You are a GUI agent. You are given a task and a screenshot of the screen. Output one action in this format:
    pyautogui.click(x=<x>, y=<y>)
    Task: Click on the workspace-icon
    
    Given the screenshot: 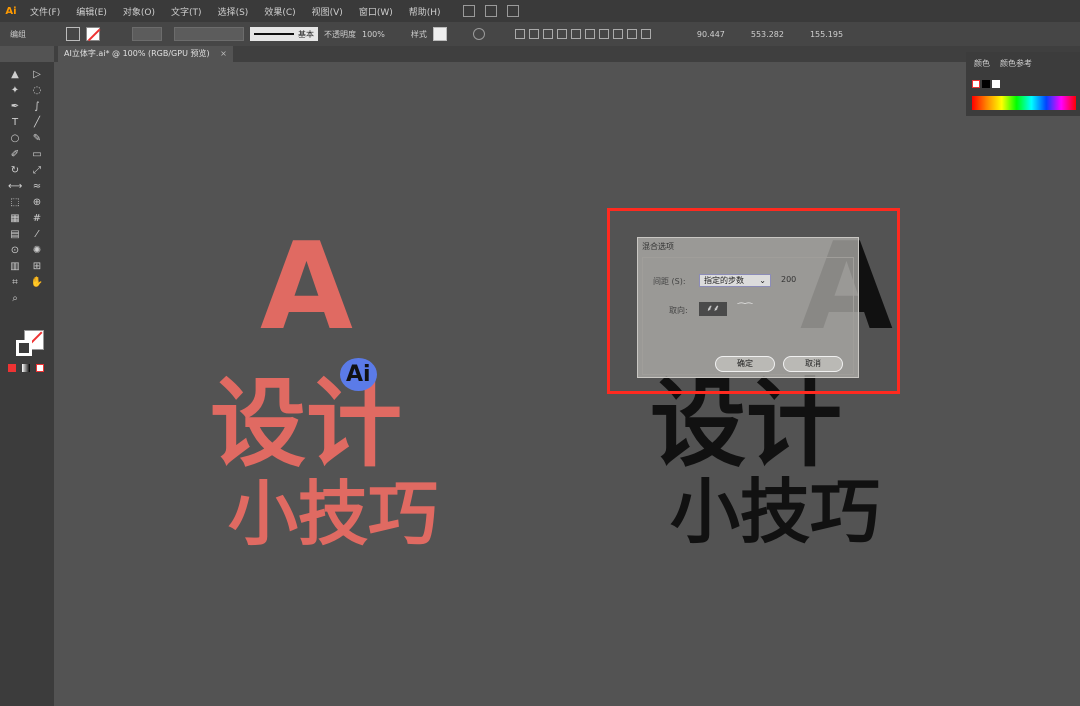 What is the action you would take?
    pyautogui.click(x=490, y=11)
    